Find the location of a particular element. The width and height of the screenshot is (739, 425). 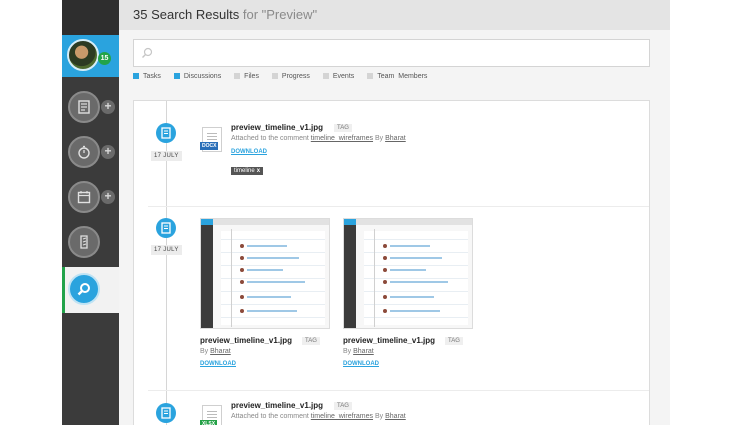

filter-label: Tasks is located at coordinates (152, 76).